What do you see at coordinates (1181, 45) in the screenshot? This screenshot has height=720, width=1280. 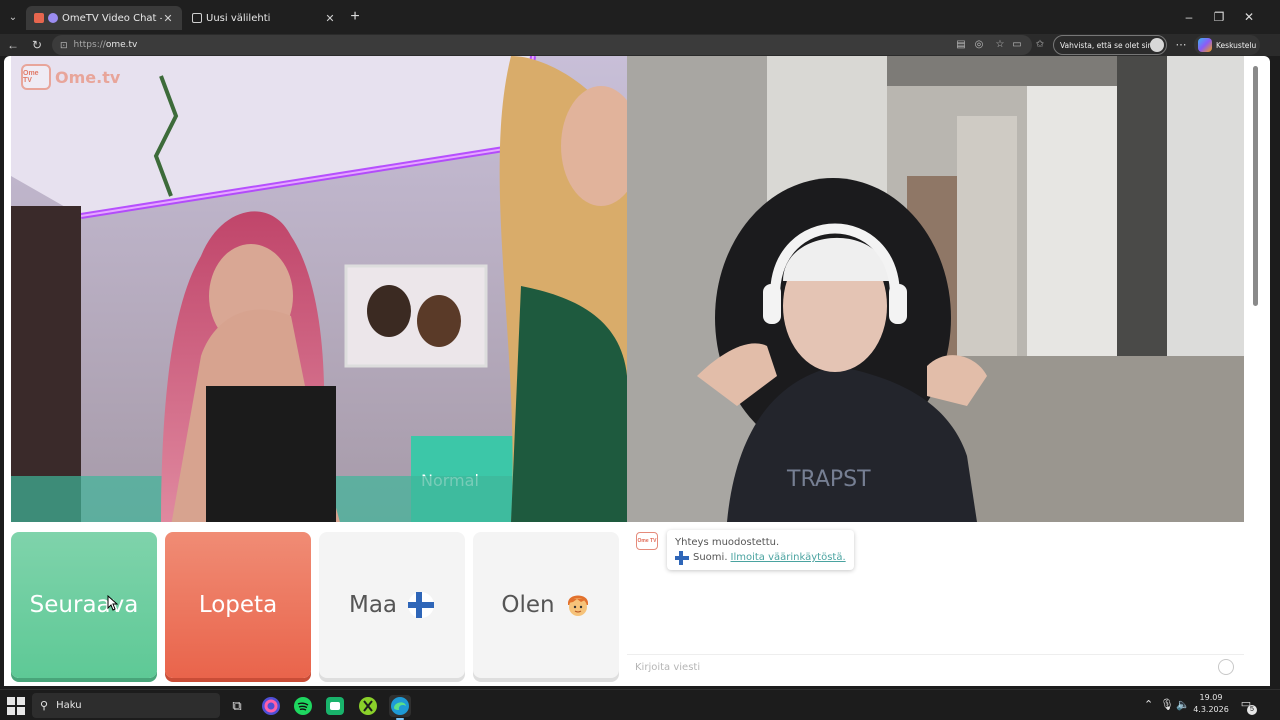 I see `more-options-icon: ⋯` at bounding box center [1181, 45].